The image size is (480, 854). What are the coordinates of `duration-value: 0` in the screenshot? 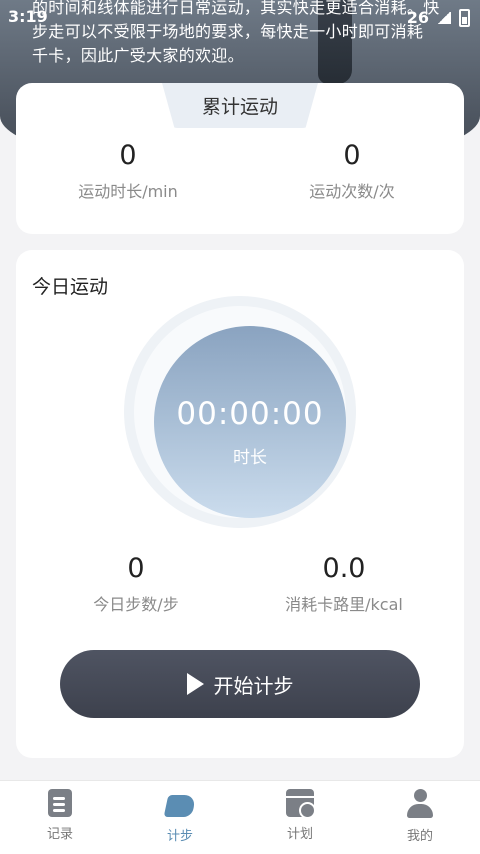 It's located at (128, 155).